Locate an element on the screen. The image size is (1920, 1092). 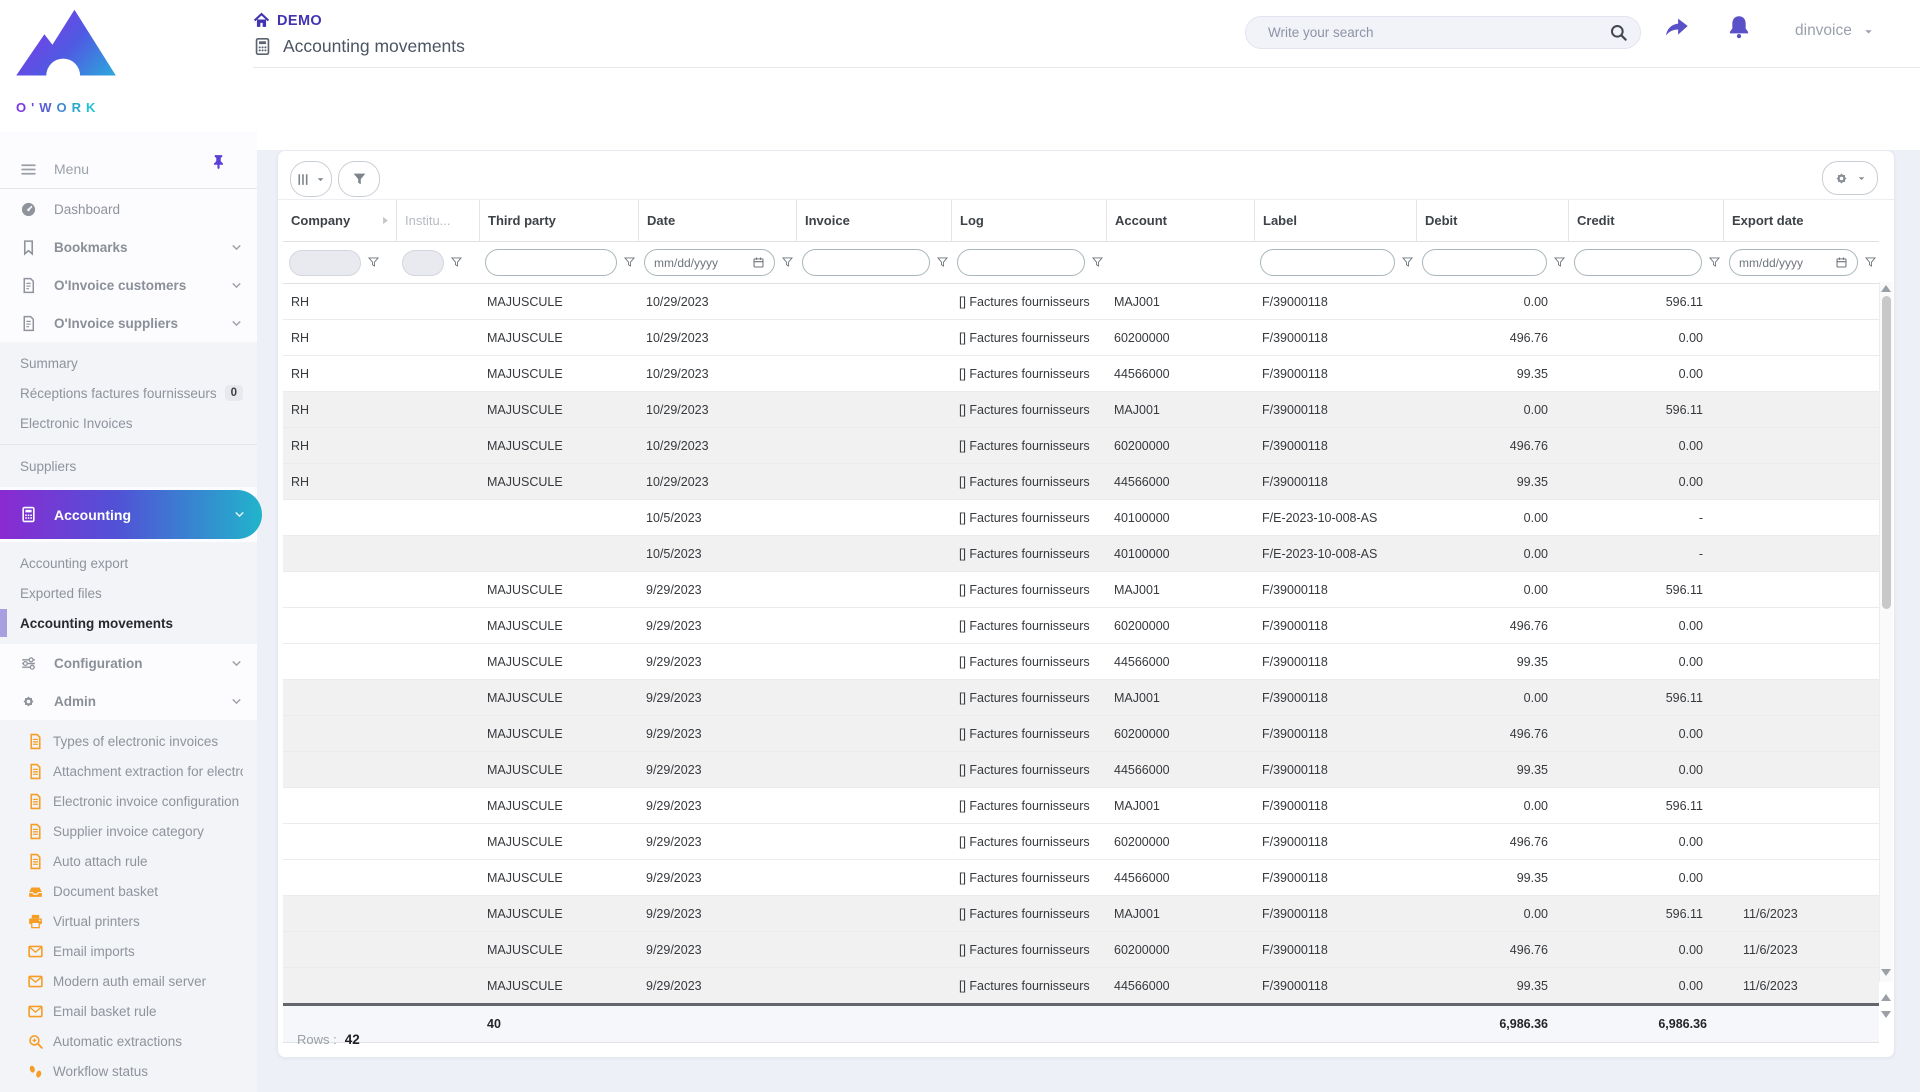
column-header-date: Date is located at coordinates (717, 220).